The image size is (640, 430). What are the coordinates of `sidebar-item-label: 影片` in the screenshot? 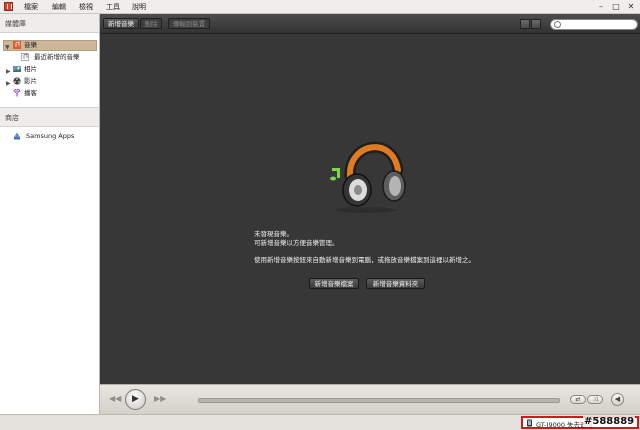 It's located at (30, 81).